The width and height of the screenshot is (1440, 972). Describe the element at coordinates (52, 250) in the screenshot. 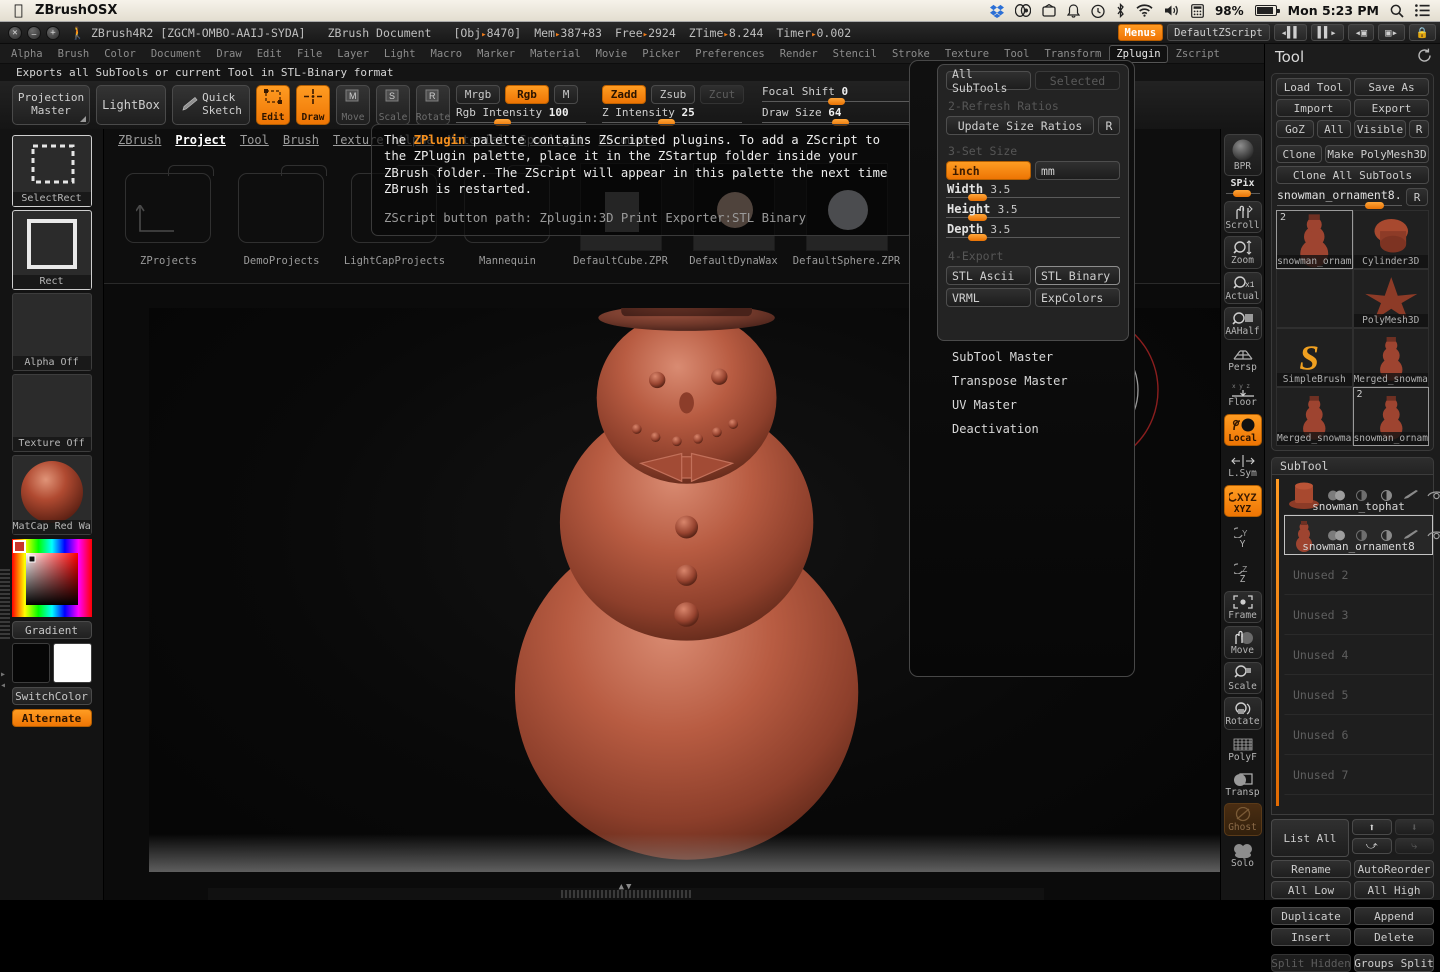

I see `stroke-rect-tile: Rect` at that location.